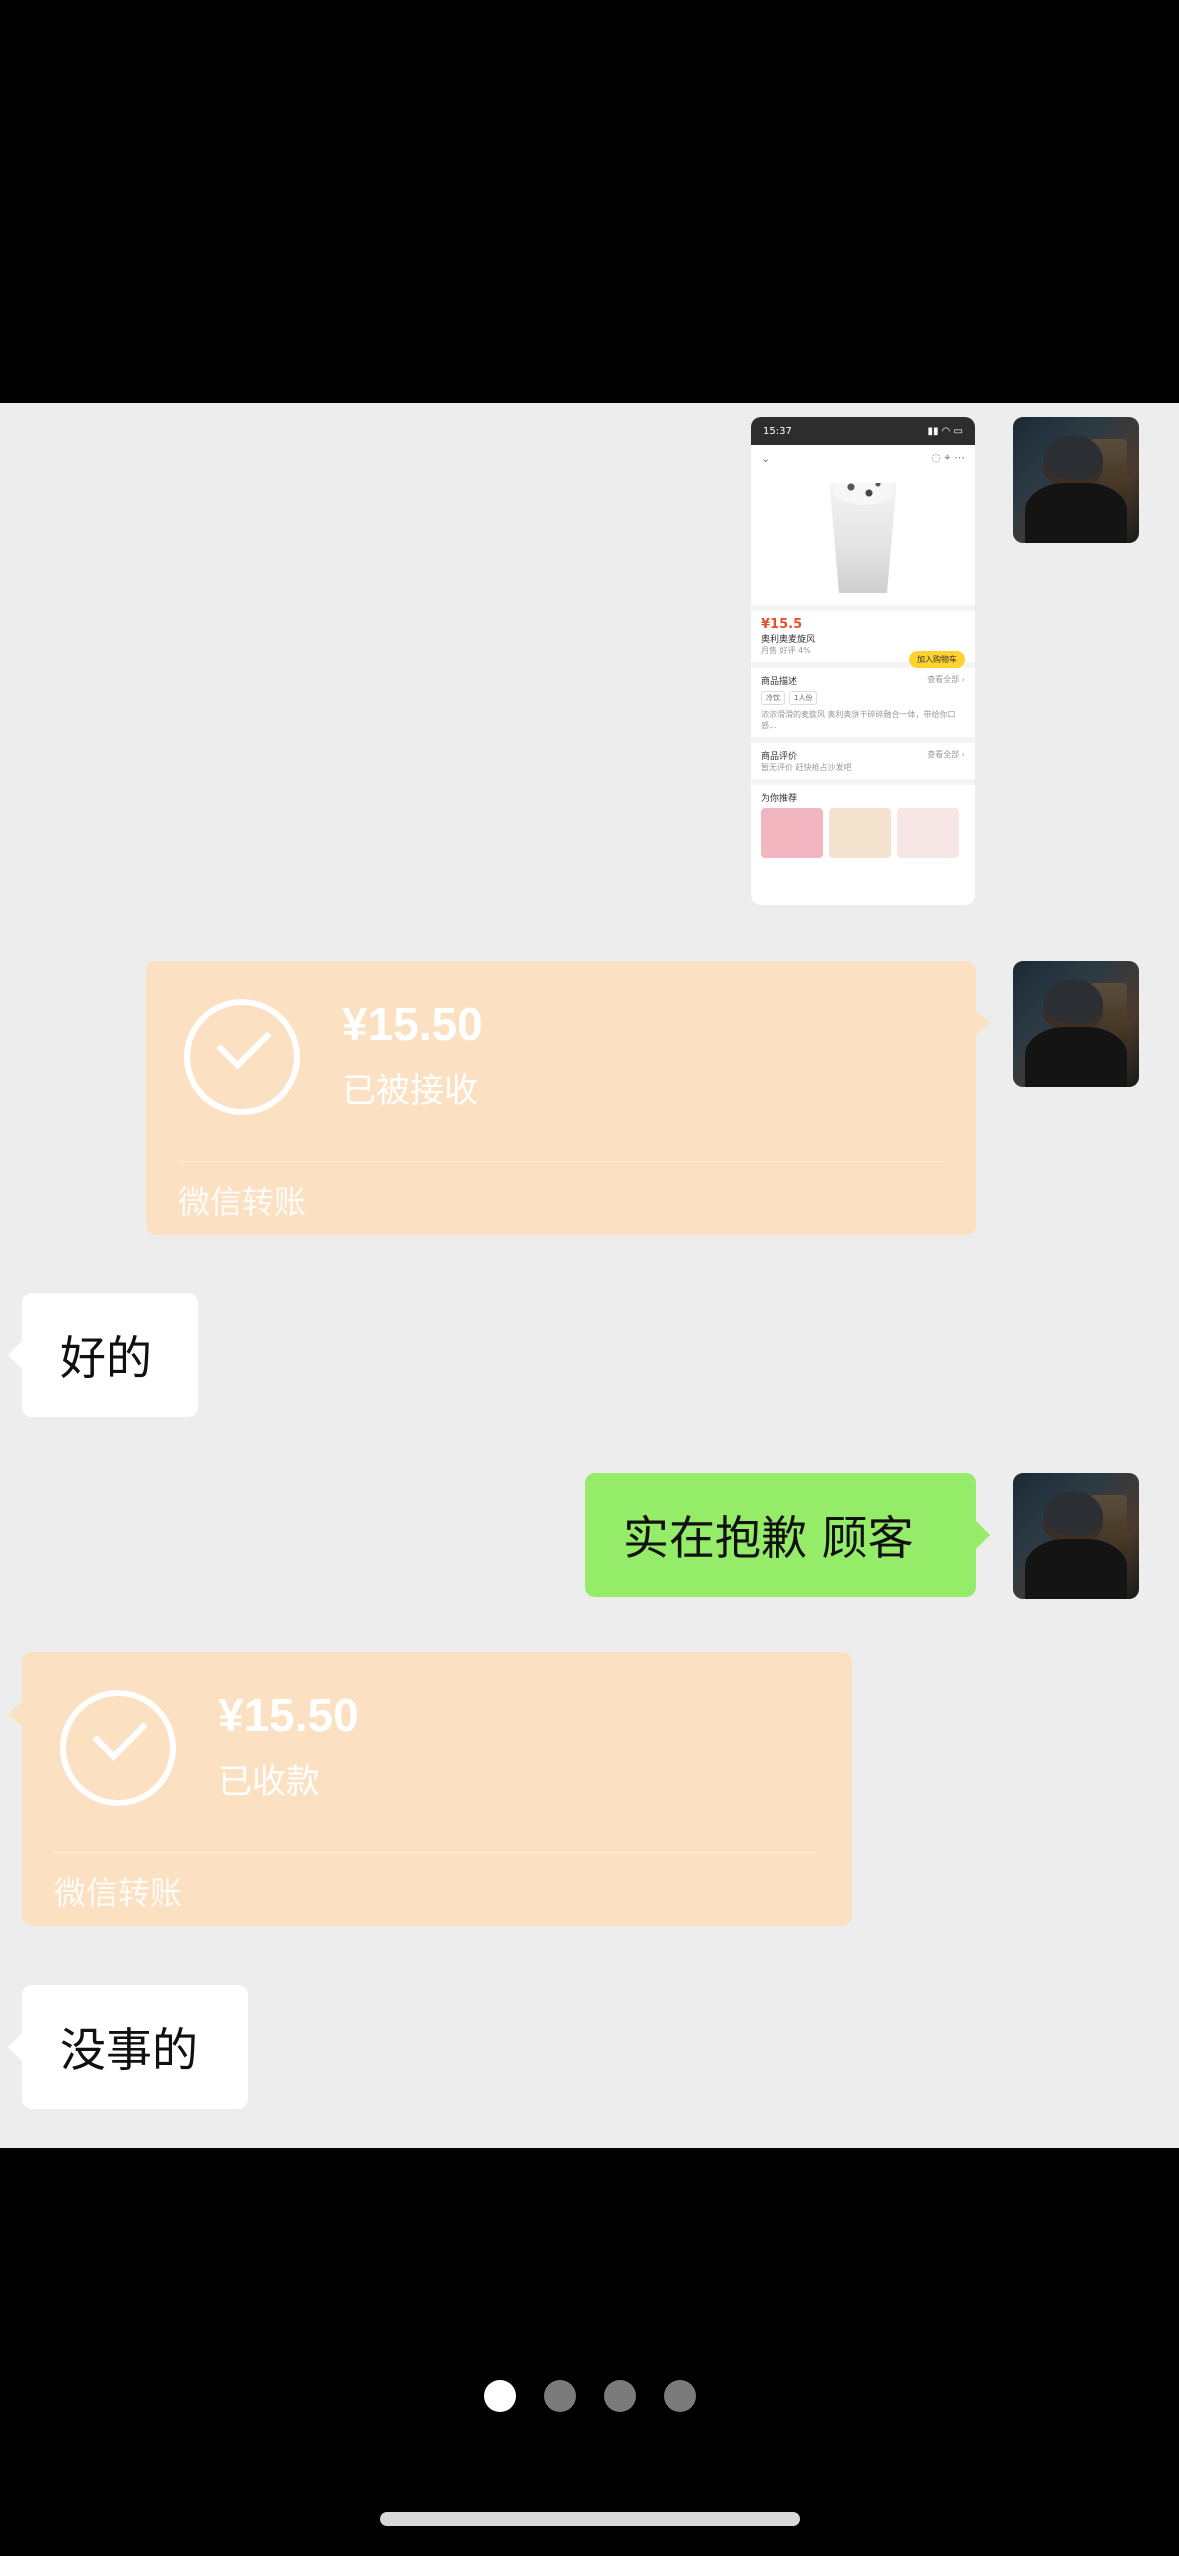 This screenshot has height=2556, width=1179. What do you see at coordinates (590, 2519) in the screenshot?
I see `home-indicator` at bounding box center [590, 2519].